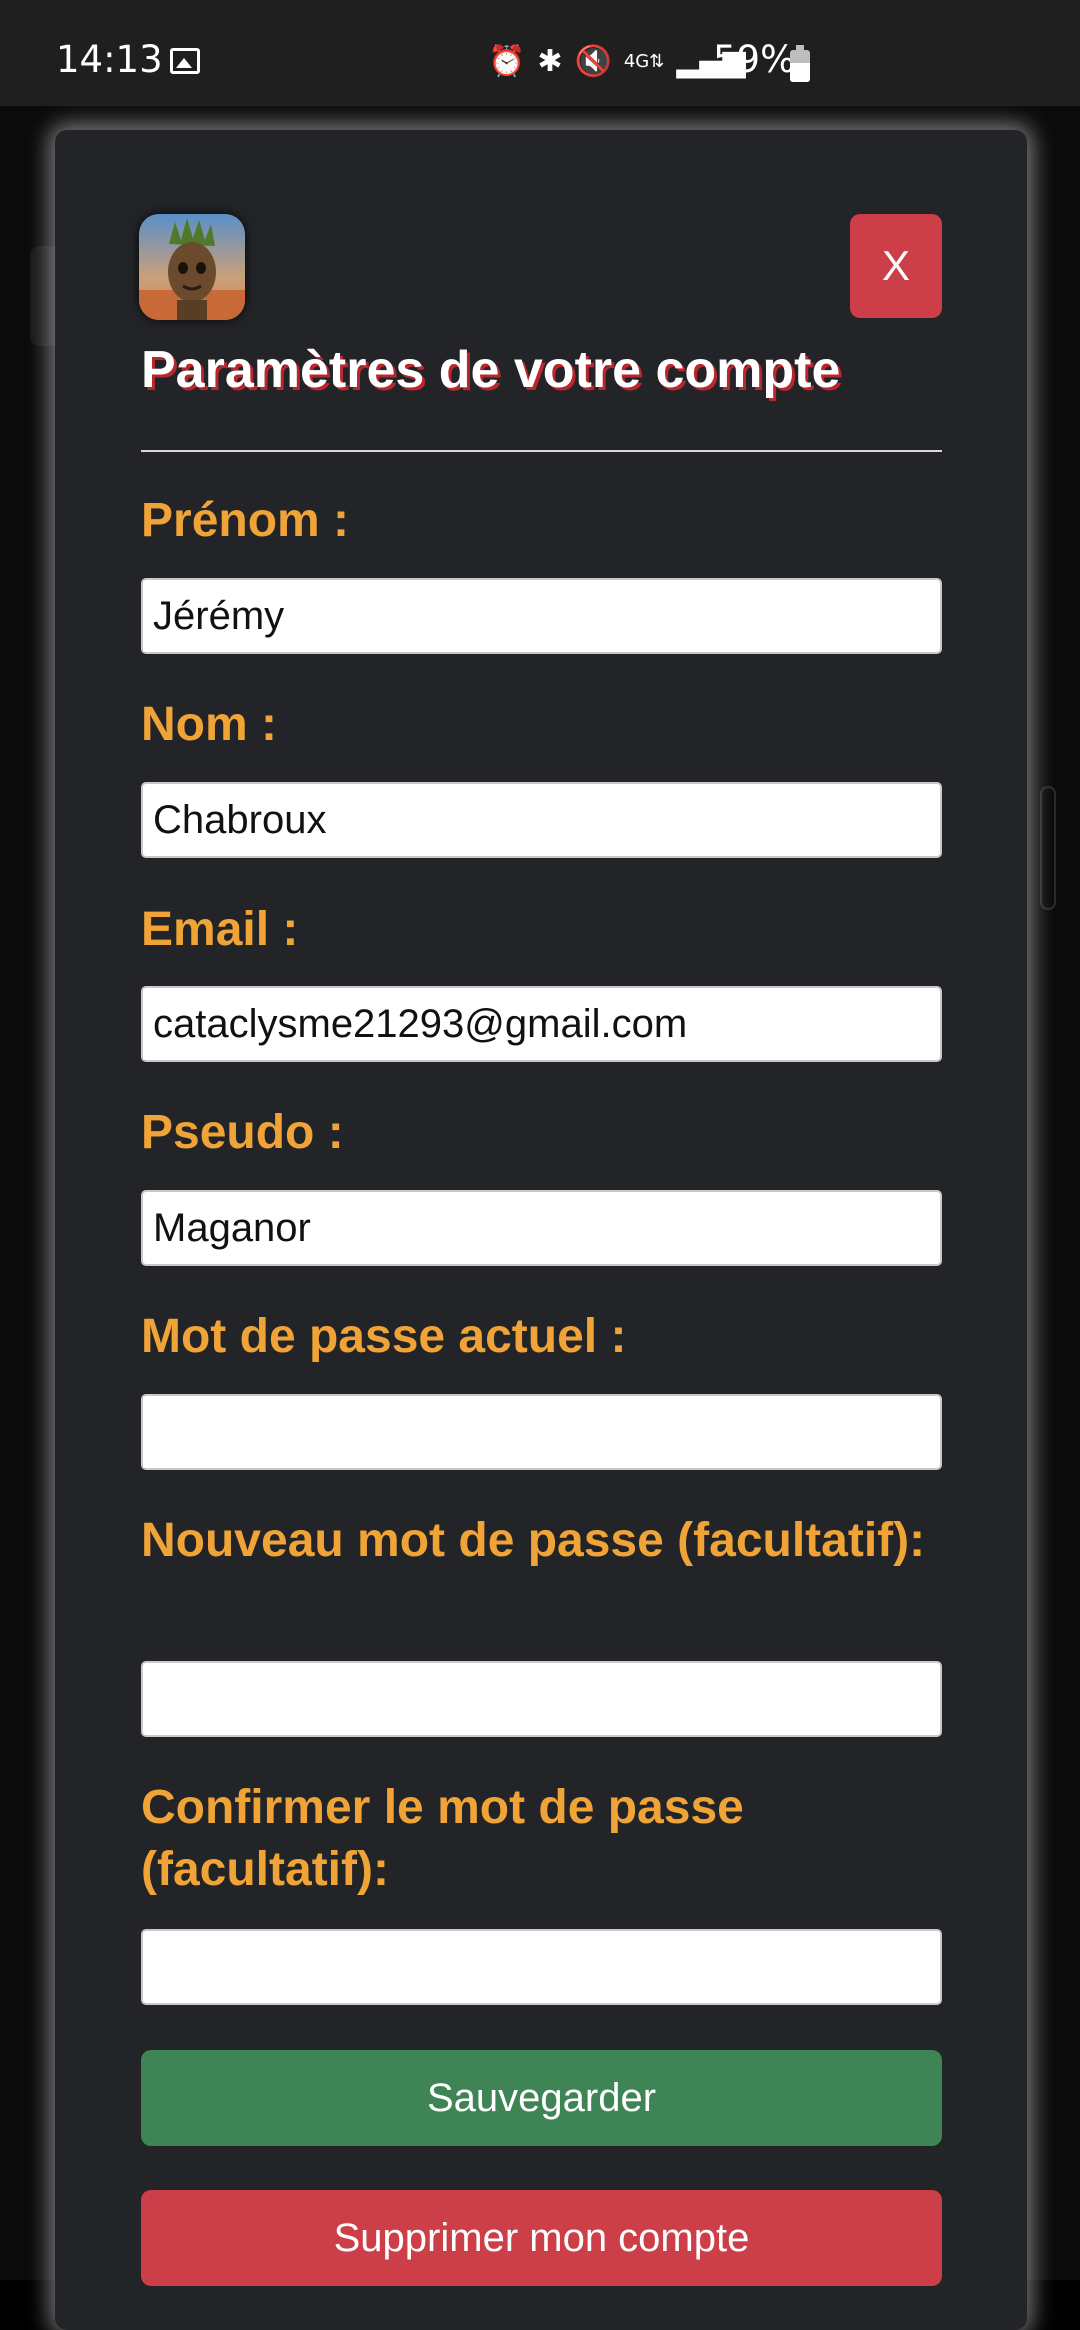 The width and height of the screenshot is (1080, 2330). Describe the element at coordinates (617, 62) in the screenshot. I see `status-icons: ⏰ ✱ 🔇 4G⇅ ▂▄▆` at that location.